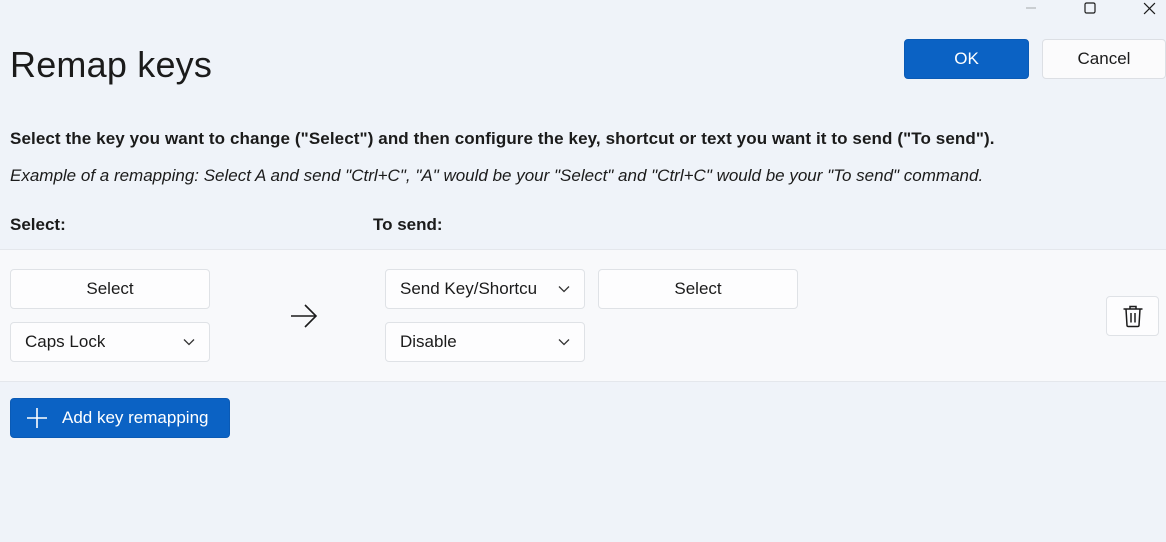  I want to click on send-type-value: Send Key/Shortcu, so click(469, 288).